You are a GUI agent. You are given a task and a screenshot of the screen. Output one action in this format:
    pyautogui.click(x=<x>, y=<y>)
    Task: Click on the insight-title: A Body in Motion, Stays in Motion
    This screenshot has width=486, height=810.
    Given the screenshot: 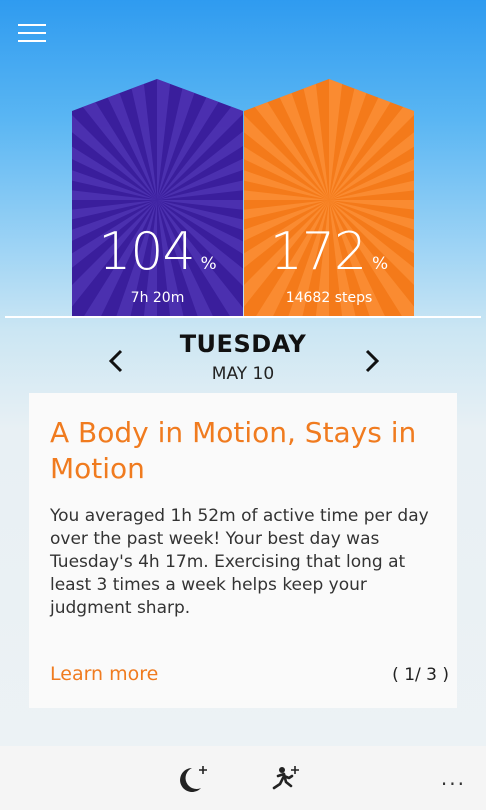 What is the action you would take?
    pyautogui.click(x=233, y=450)
    